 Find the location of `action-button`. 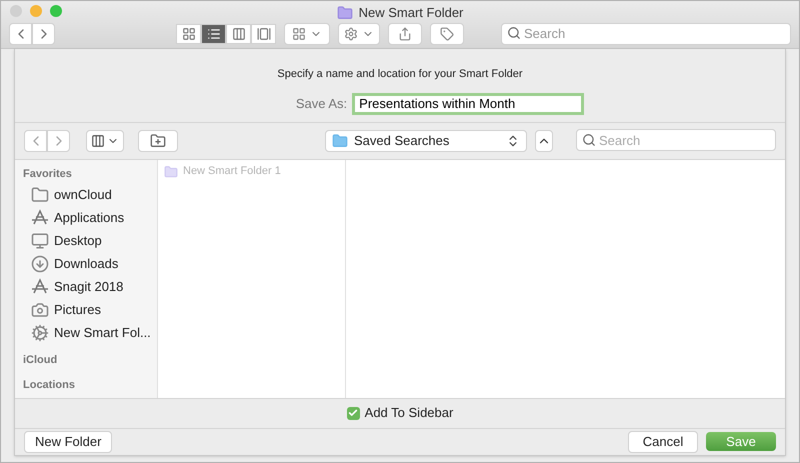

action-button is located at coordinates (359, 34).